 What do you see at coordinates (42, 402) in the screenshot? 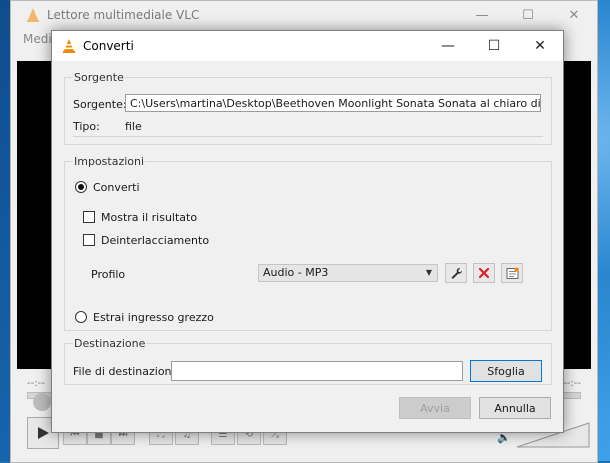
I see `record-icon` at bounding box center [42, 402].